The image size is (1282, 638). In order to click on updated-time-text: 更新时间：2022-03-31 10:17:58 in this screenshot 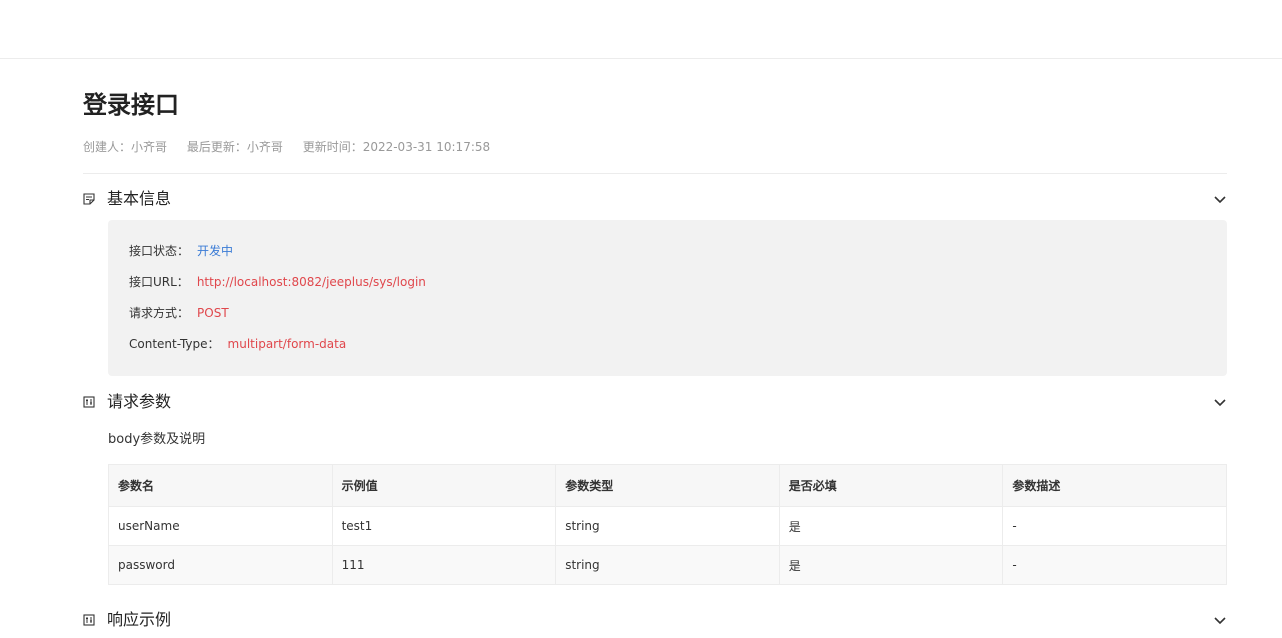, I will do `click(396, 147)`.